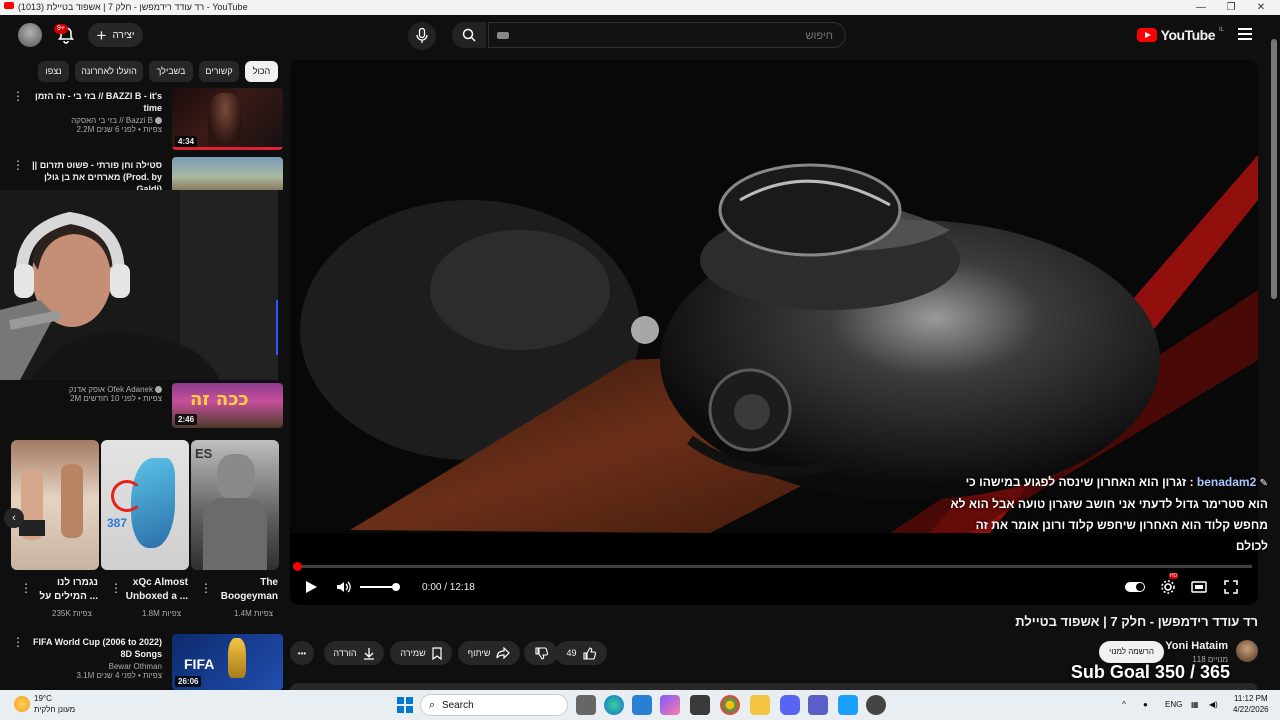 The width and height of the screenshot is (1280, 720). Describe the element at coordinates (818, 705) in the screenshot. I see `teams-icon` at that location.